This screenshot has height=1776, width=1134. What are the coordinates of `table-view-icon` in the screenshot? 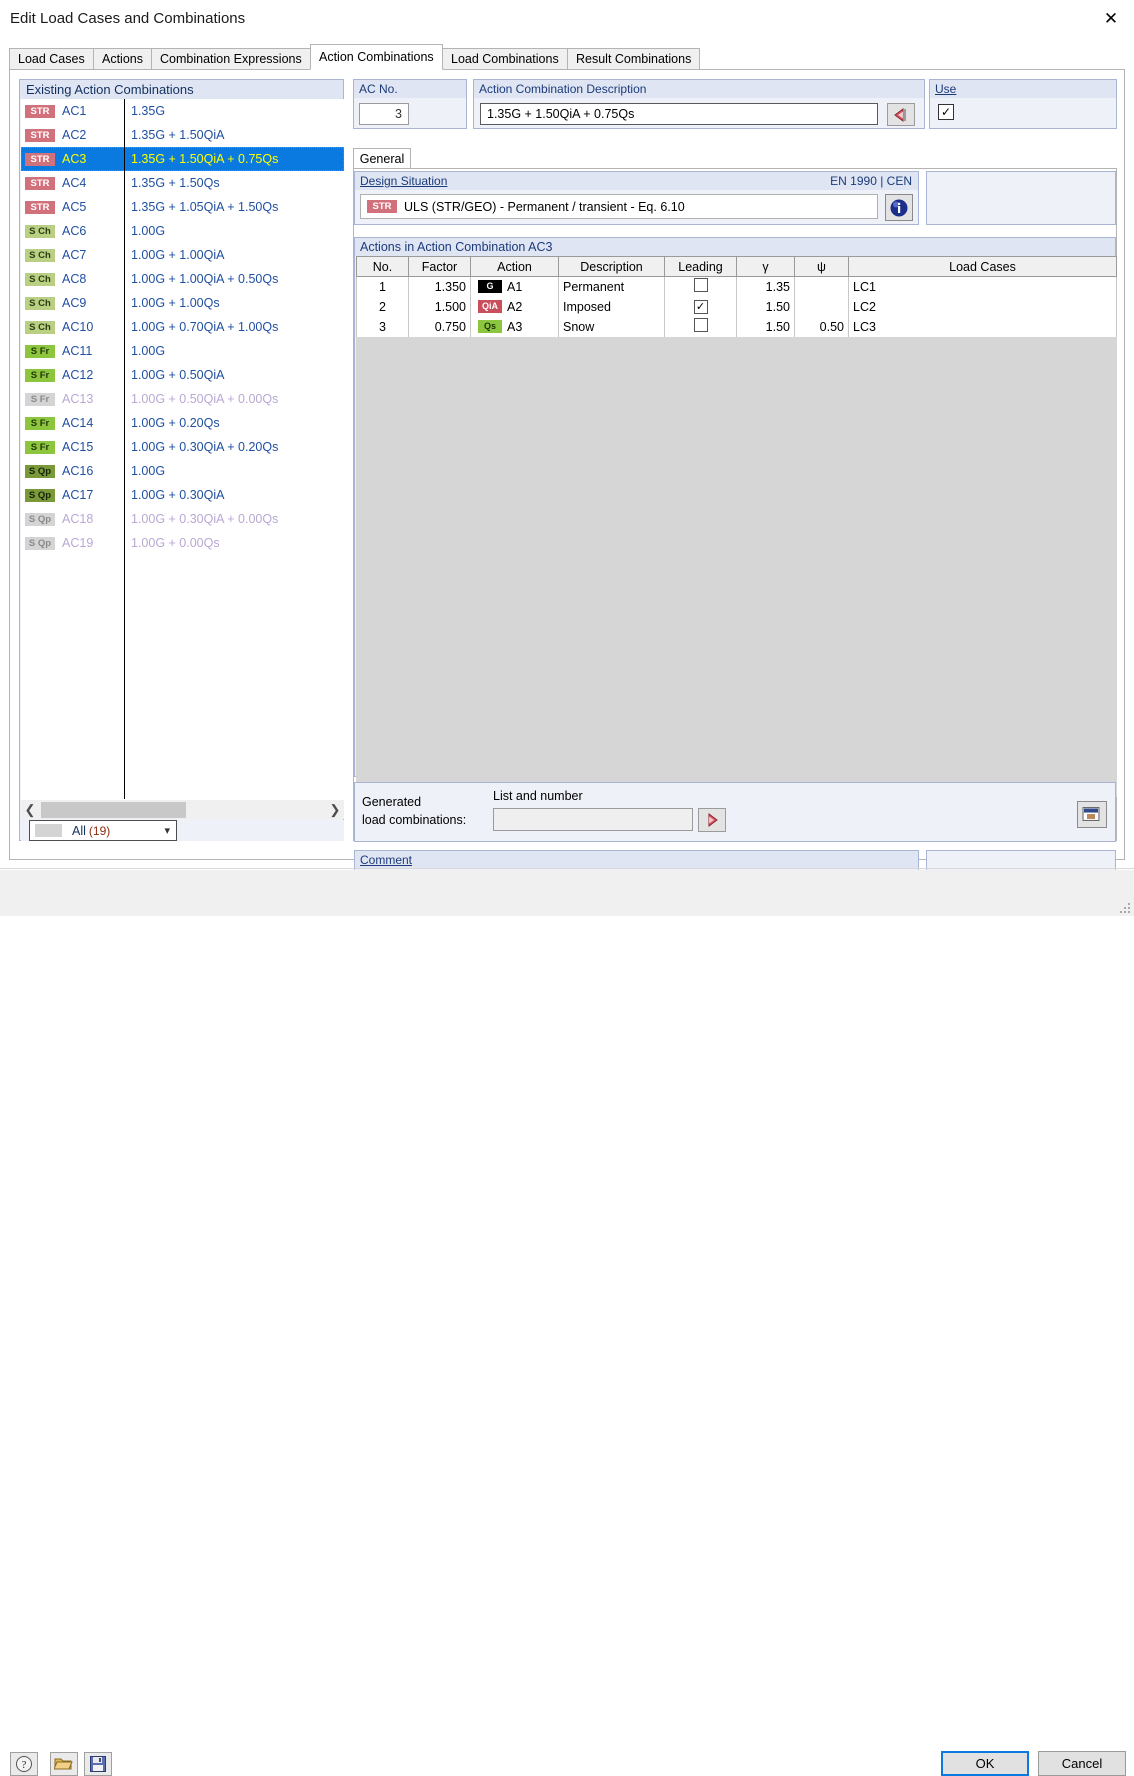 It's located at (1092, 814).